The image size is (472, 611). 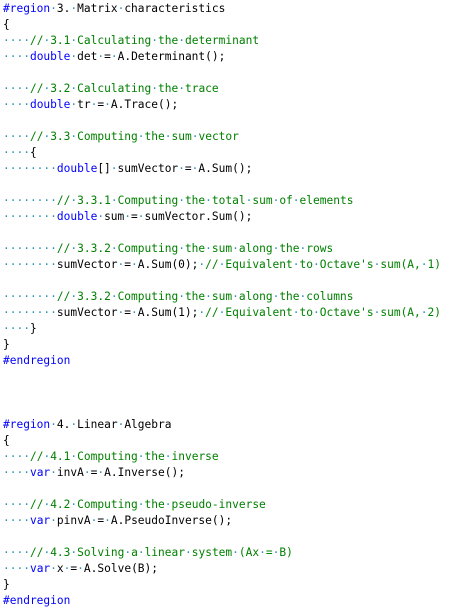 What do you see at coordinates (222, 89) in the screenshot?
I see `code-line: ····//·3.2·Calculating·the·trace` at bounding box center [222, 89].